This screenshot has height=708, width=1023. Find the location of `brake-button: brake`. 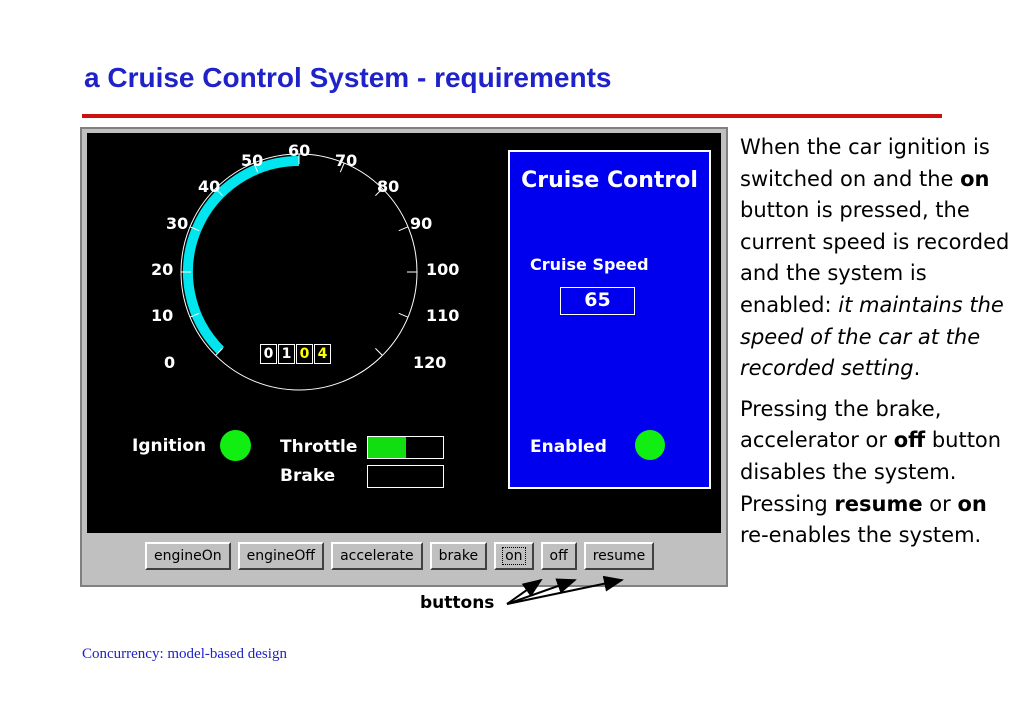

brake-button: brake is located at coordinates (458, 556).